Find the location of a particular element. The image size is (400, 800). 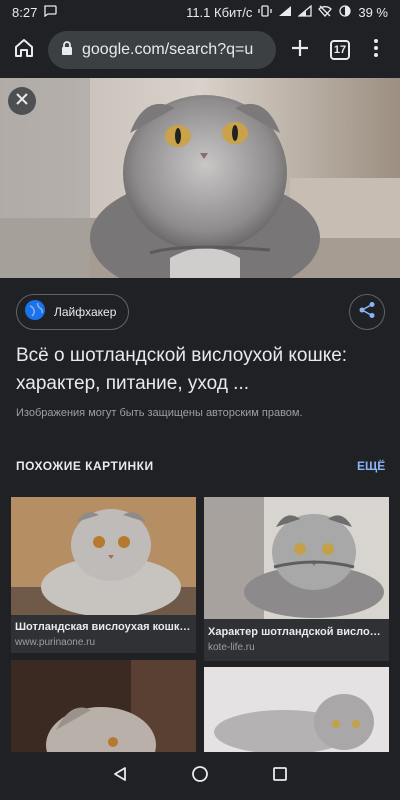

close-button is located at coordinates (22, 101).